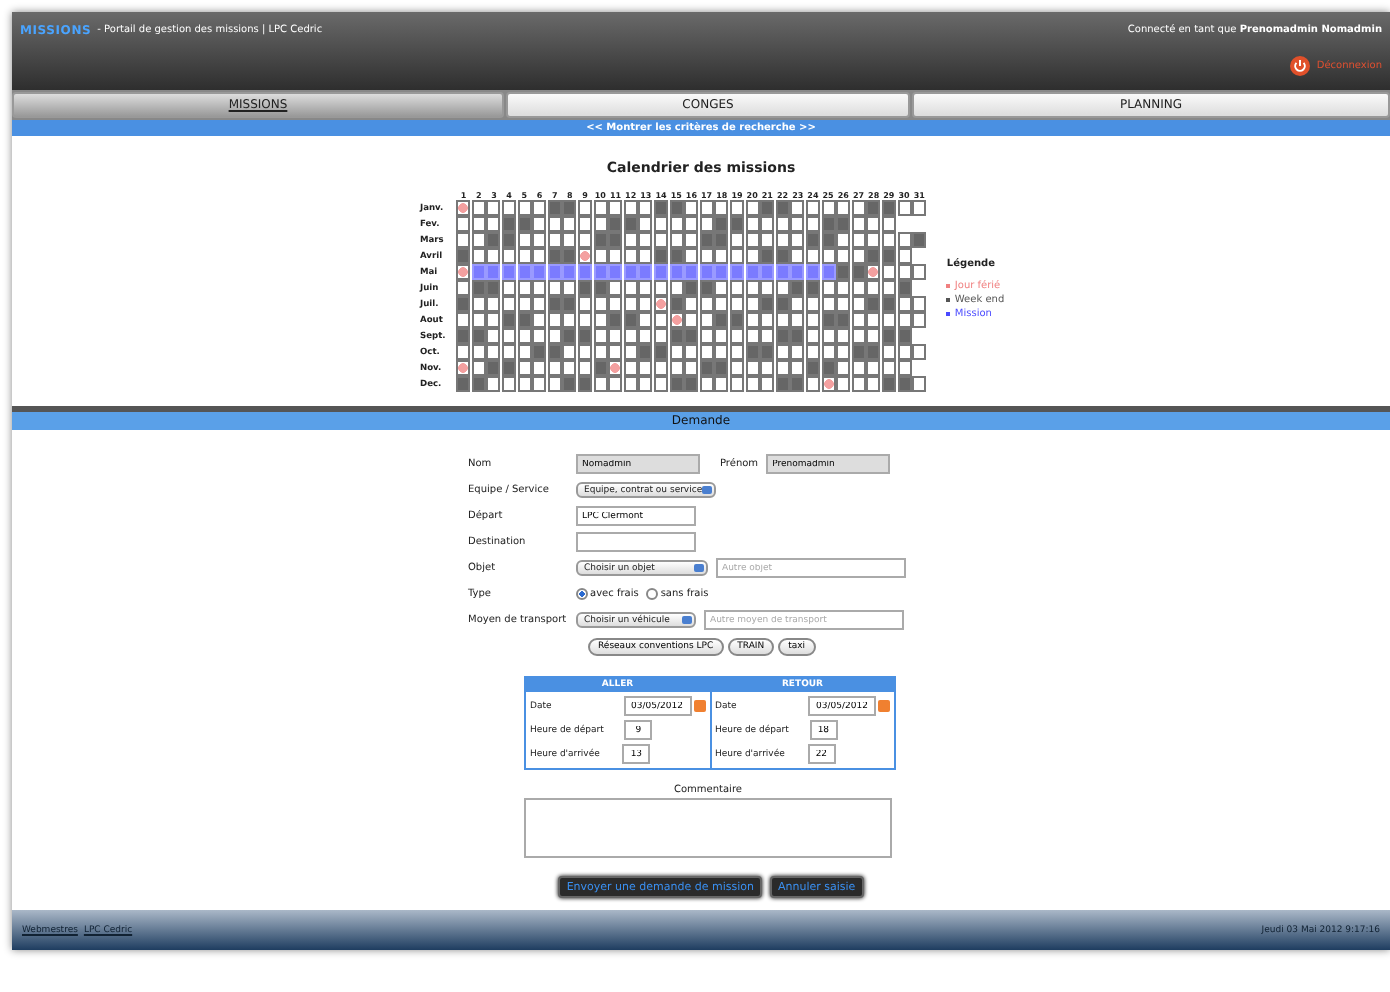 The image size is (1390, 992). I want to click on calendar-icon, so click(699, 706).